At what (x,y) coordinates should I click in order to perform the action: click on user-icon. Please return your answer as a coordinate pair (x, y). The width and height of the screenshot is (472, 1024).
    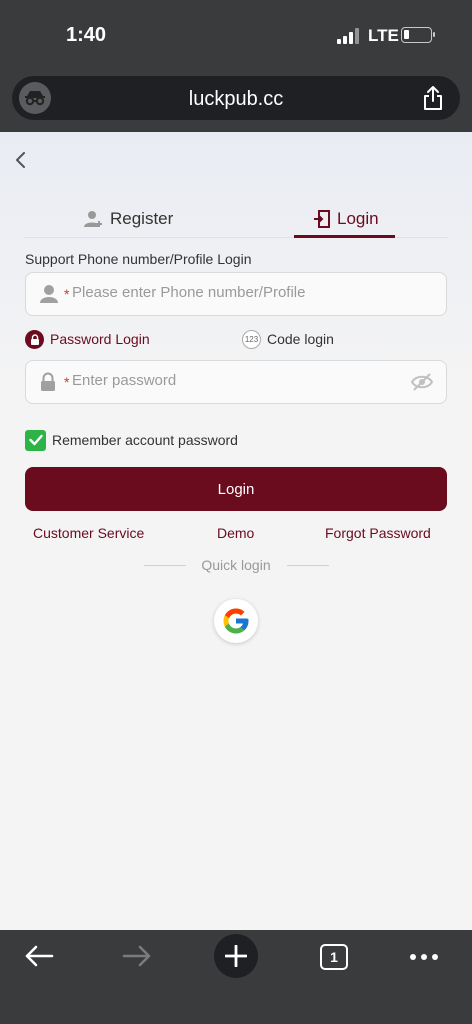
    Looking at the image, I should click on (49, 294).